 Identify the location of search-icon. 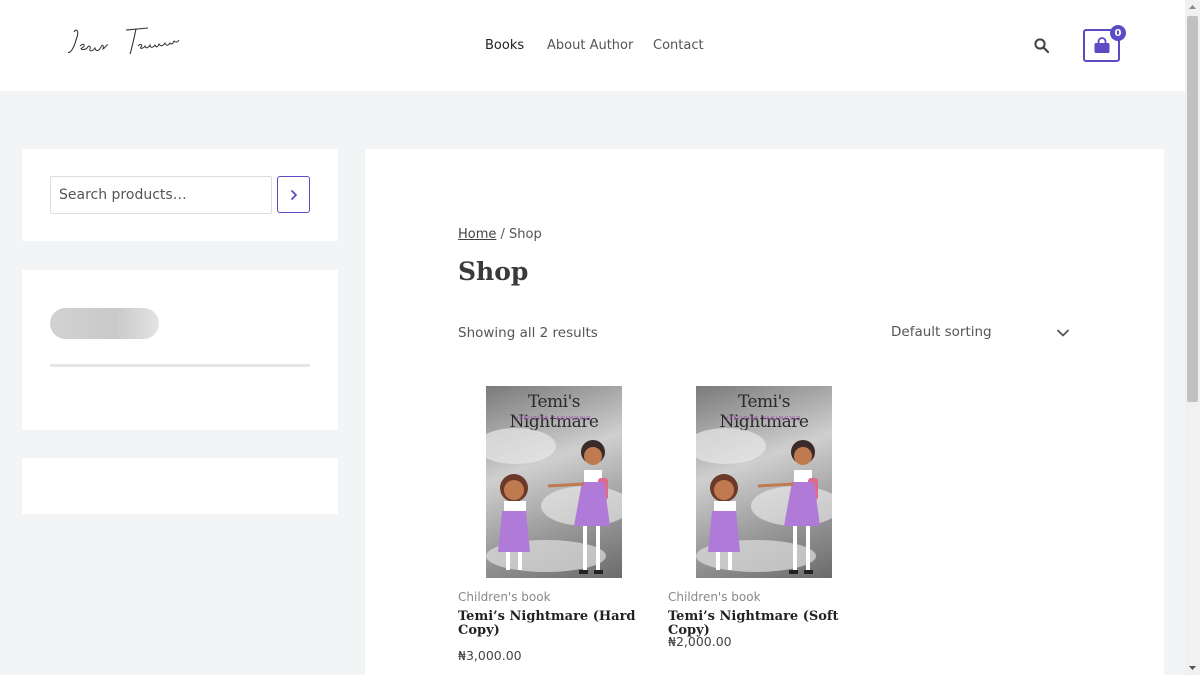
(1042, 46).